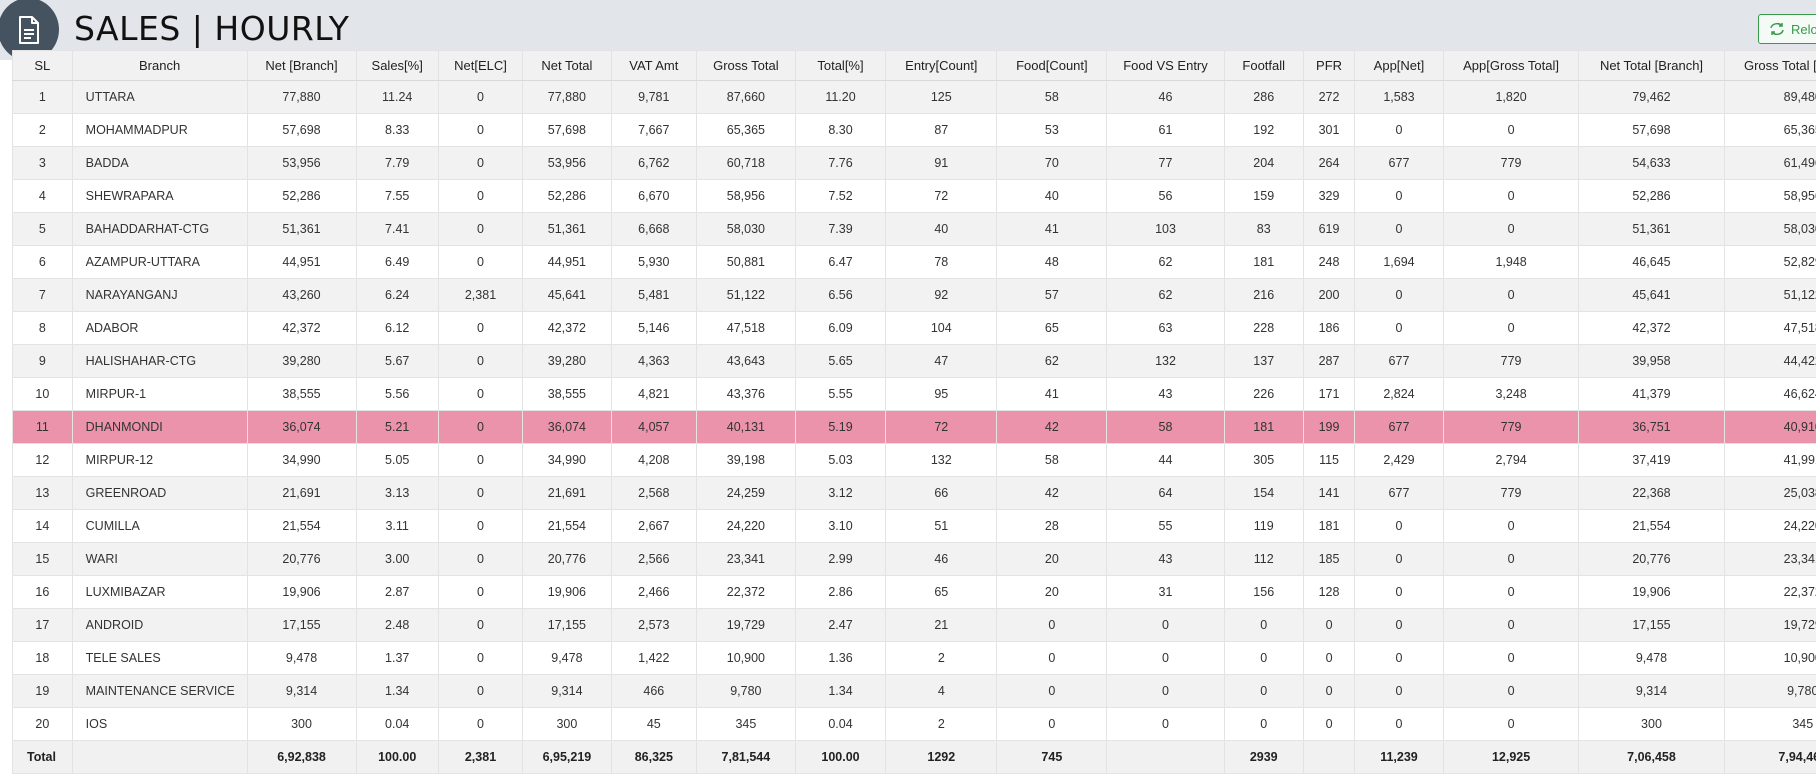 The image size is (1816, 775). I want to click on table-cell: 25,038, so click(1769, 493).